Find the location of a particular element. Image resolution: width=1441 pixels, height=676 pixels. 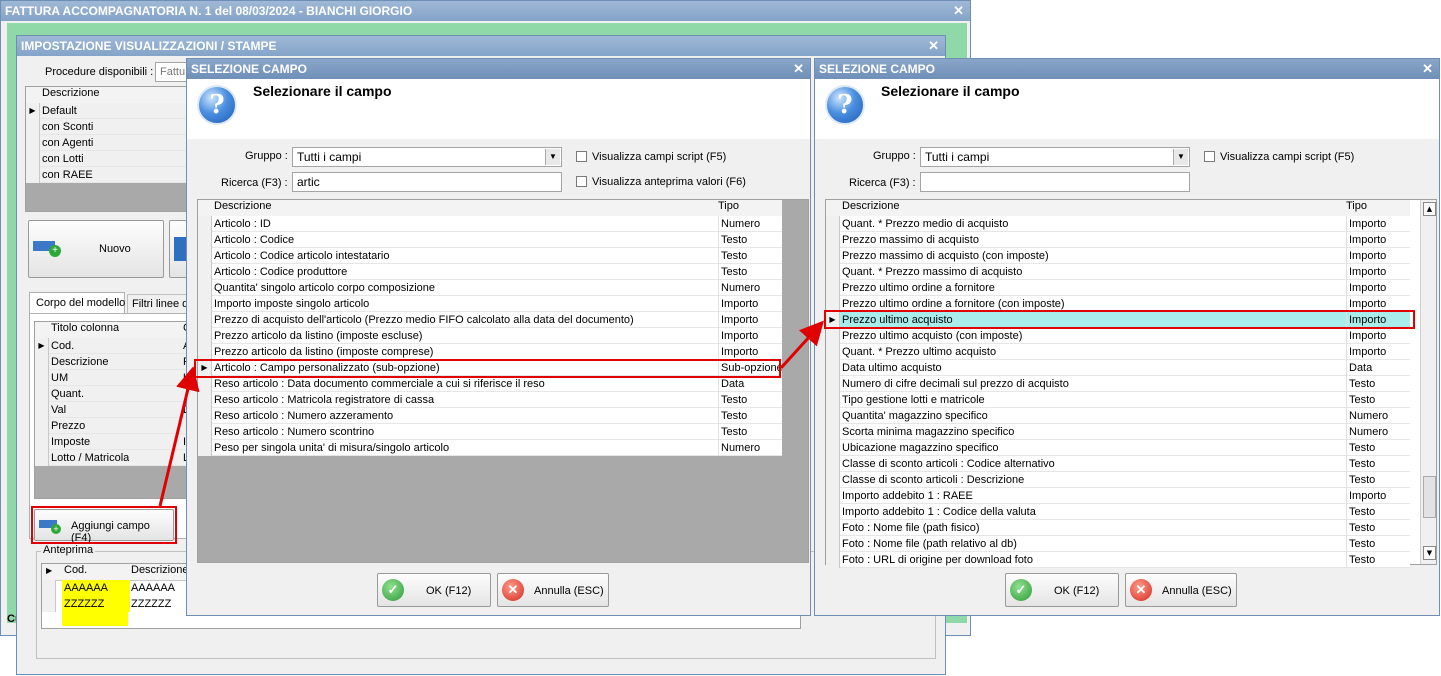

annotation-arrows is located at coordinates (491, 413).